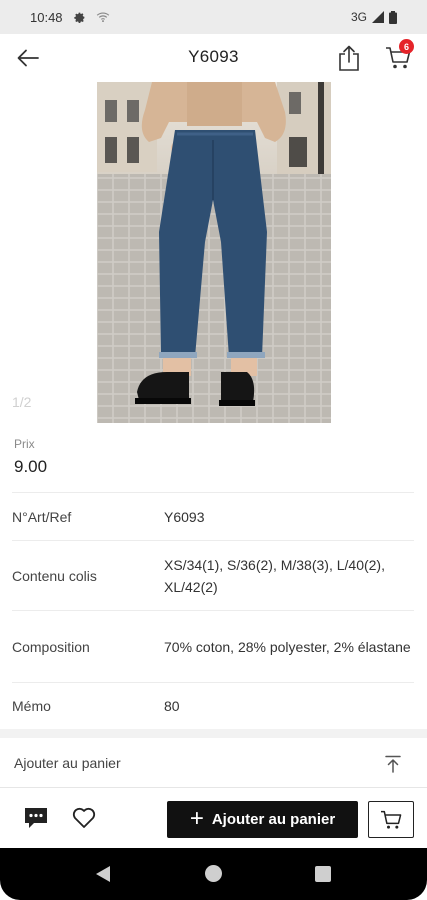 The image size is (427, 900). What do you see at coordinates (184, 516) in the screenshot?
I see `detail-value: Y6093` at bounding box center [184, 516].